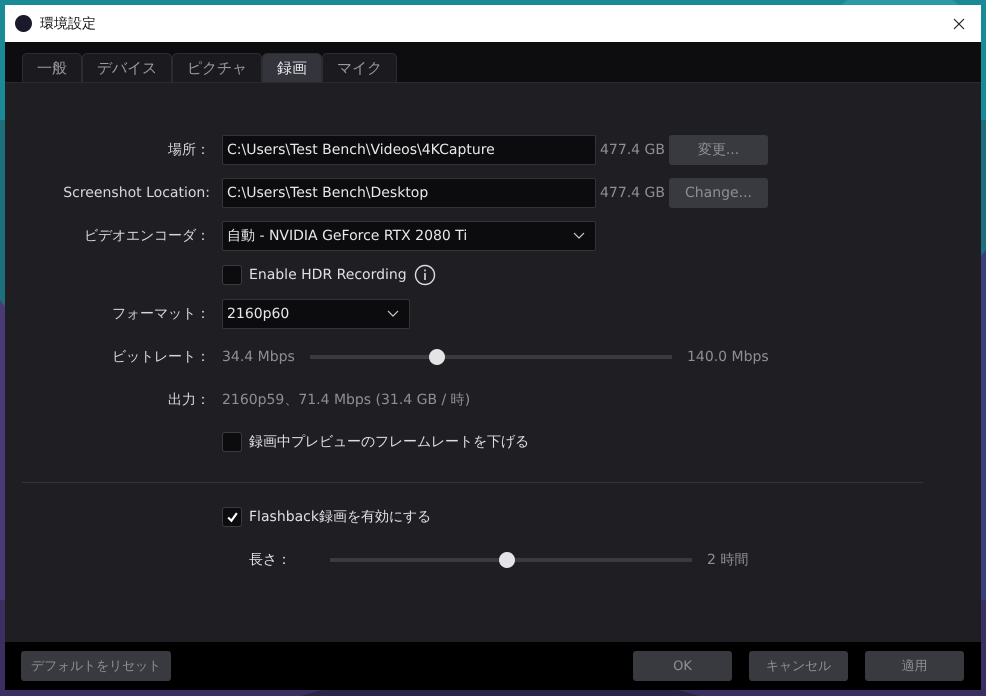 The height and width of the screenshot is (696, 986). Describe the element at coordinates (409, 235) in the screenshot. I see `encoder-dropdown: 自動 - NVIDIA GeForce RTX 2080 Ti` at that location.